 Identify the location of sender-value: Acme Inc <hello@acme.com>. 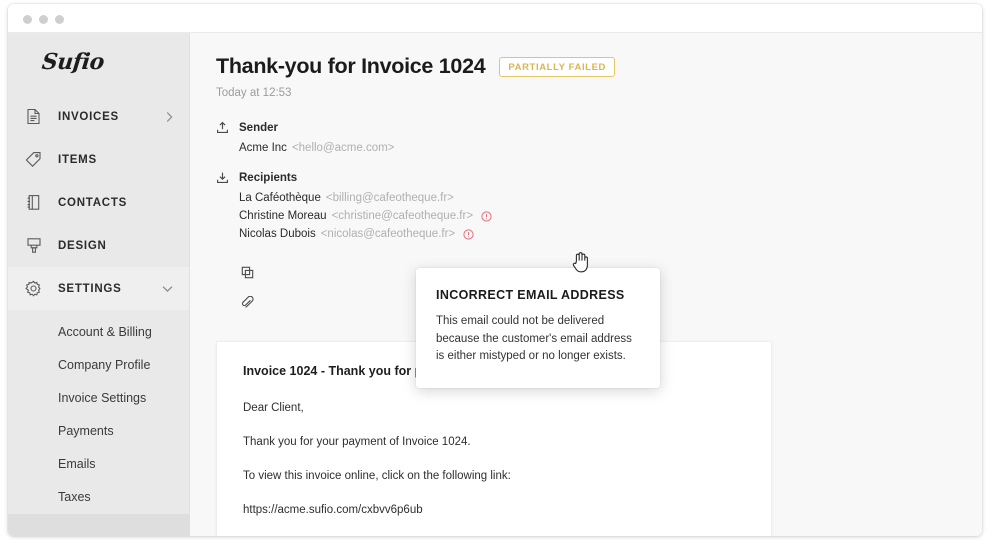
(610, 148).